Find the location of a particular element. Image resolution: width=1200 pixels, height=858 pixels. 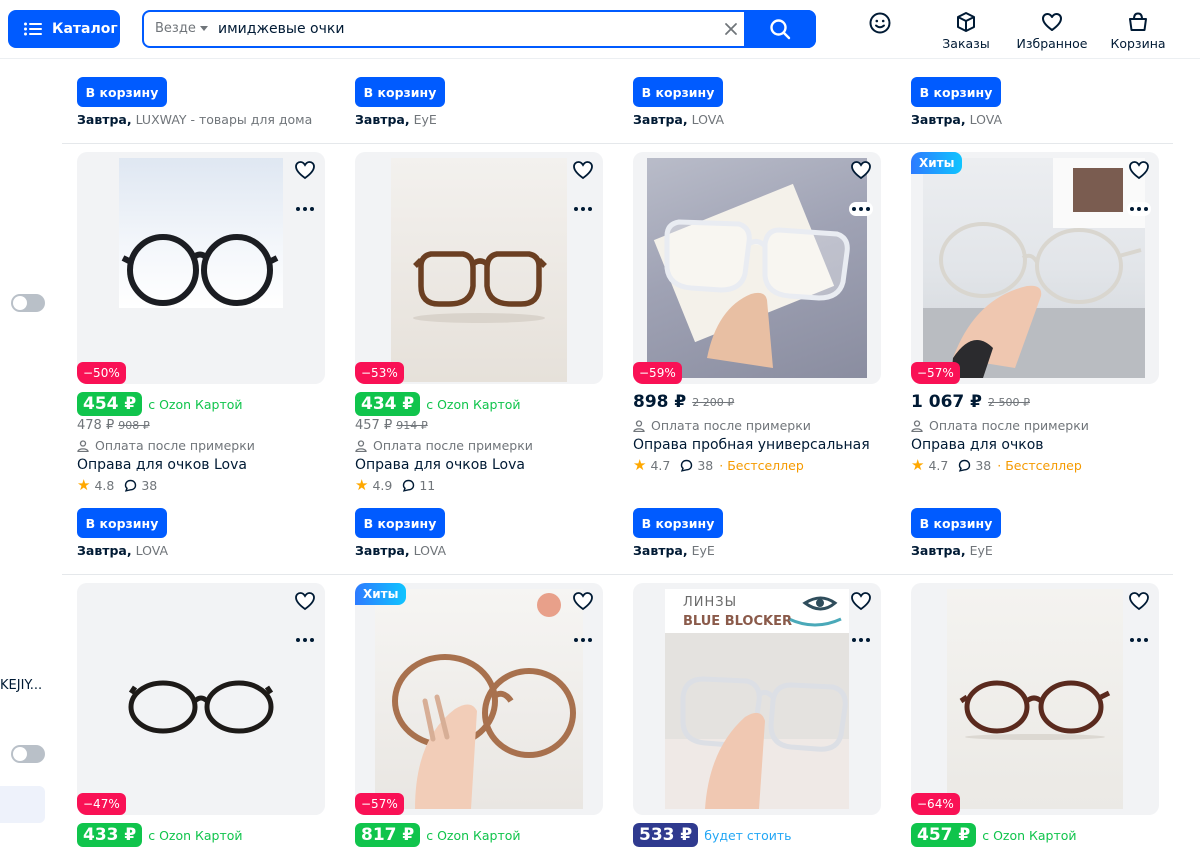

price-row: 434 ₽ c Ozon Картой is located at coordinates (438, 404).